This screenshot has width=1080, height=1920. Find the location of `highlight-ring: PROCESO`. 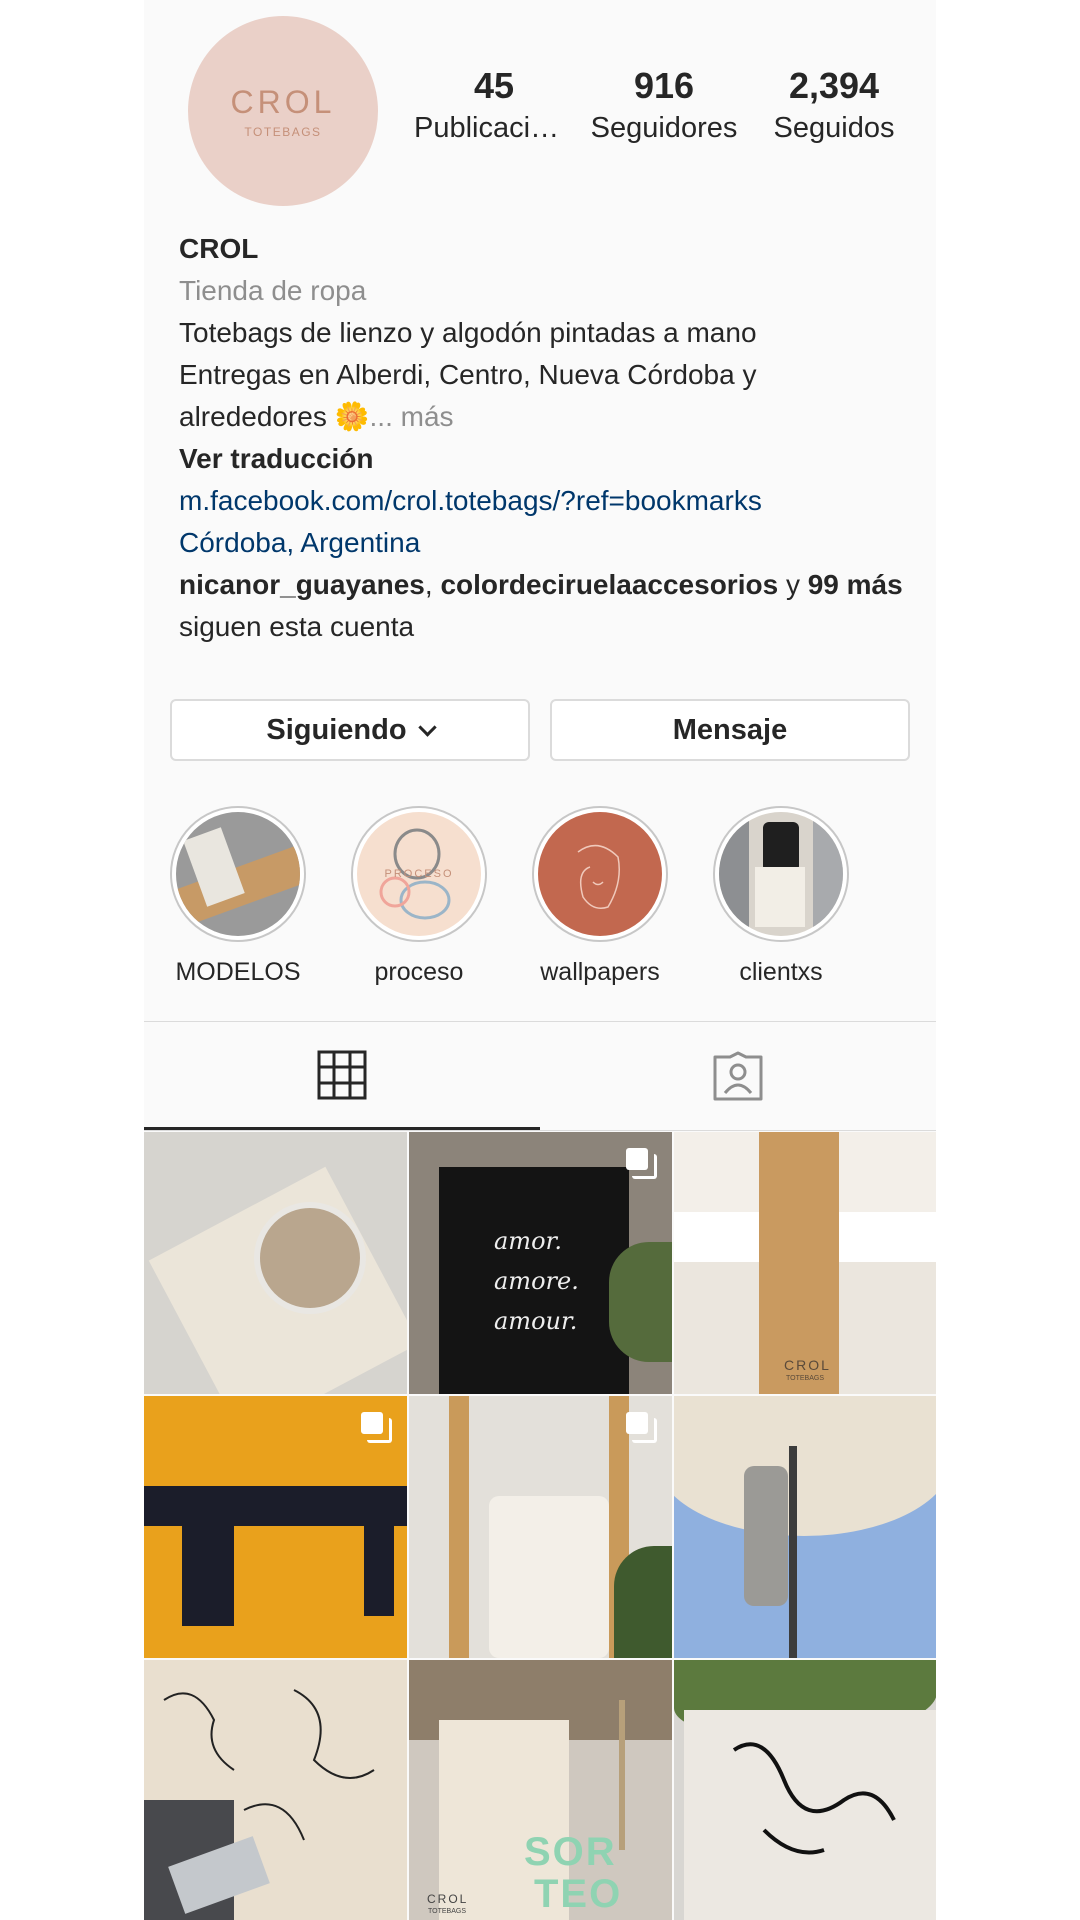

highlight-ring: PROCESO is located at coordinates (419, 874).